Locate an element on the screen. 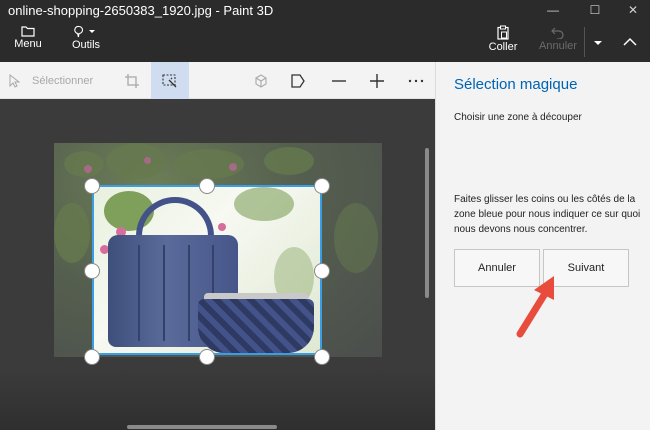 The height and width of the screenshot is (430, 650). undo-label: Annuler is located at coordinates (558, 46).